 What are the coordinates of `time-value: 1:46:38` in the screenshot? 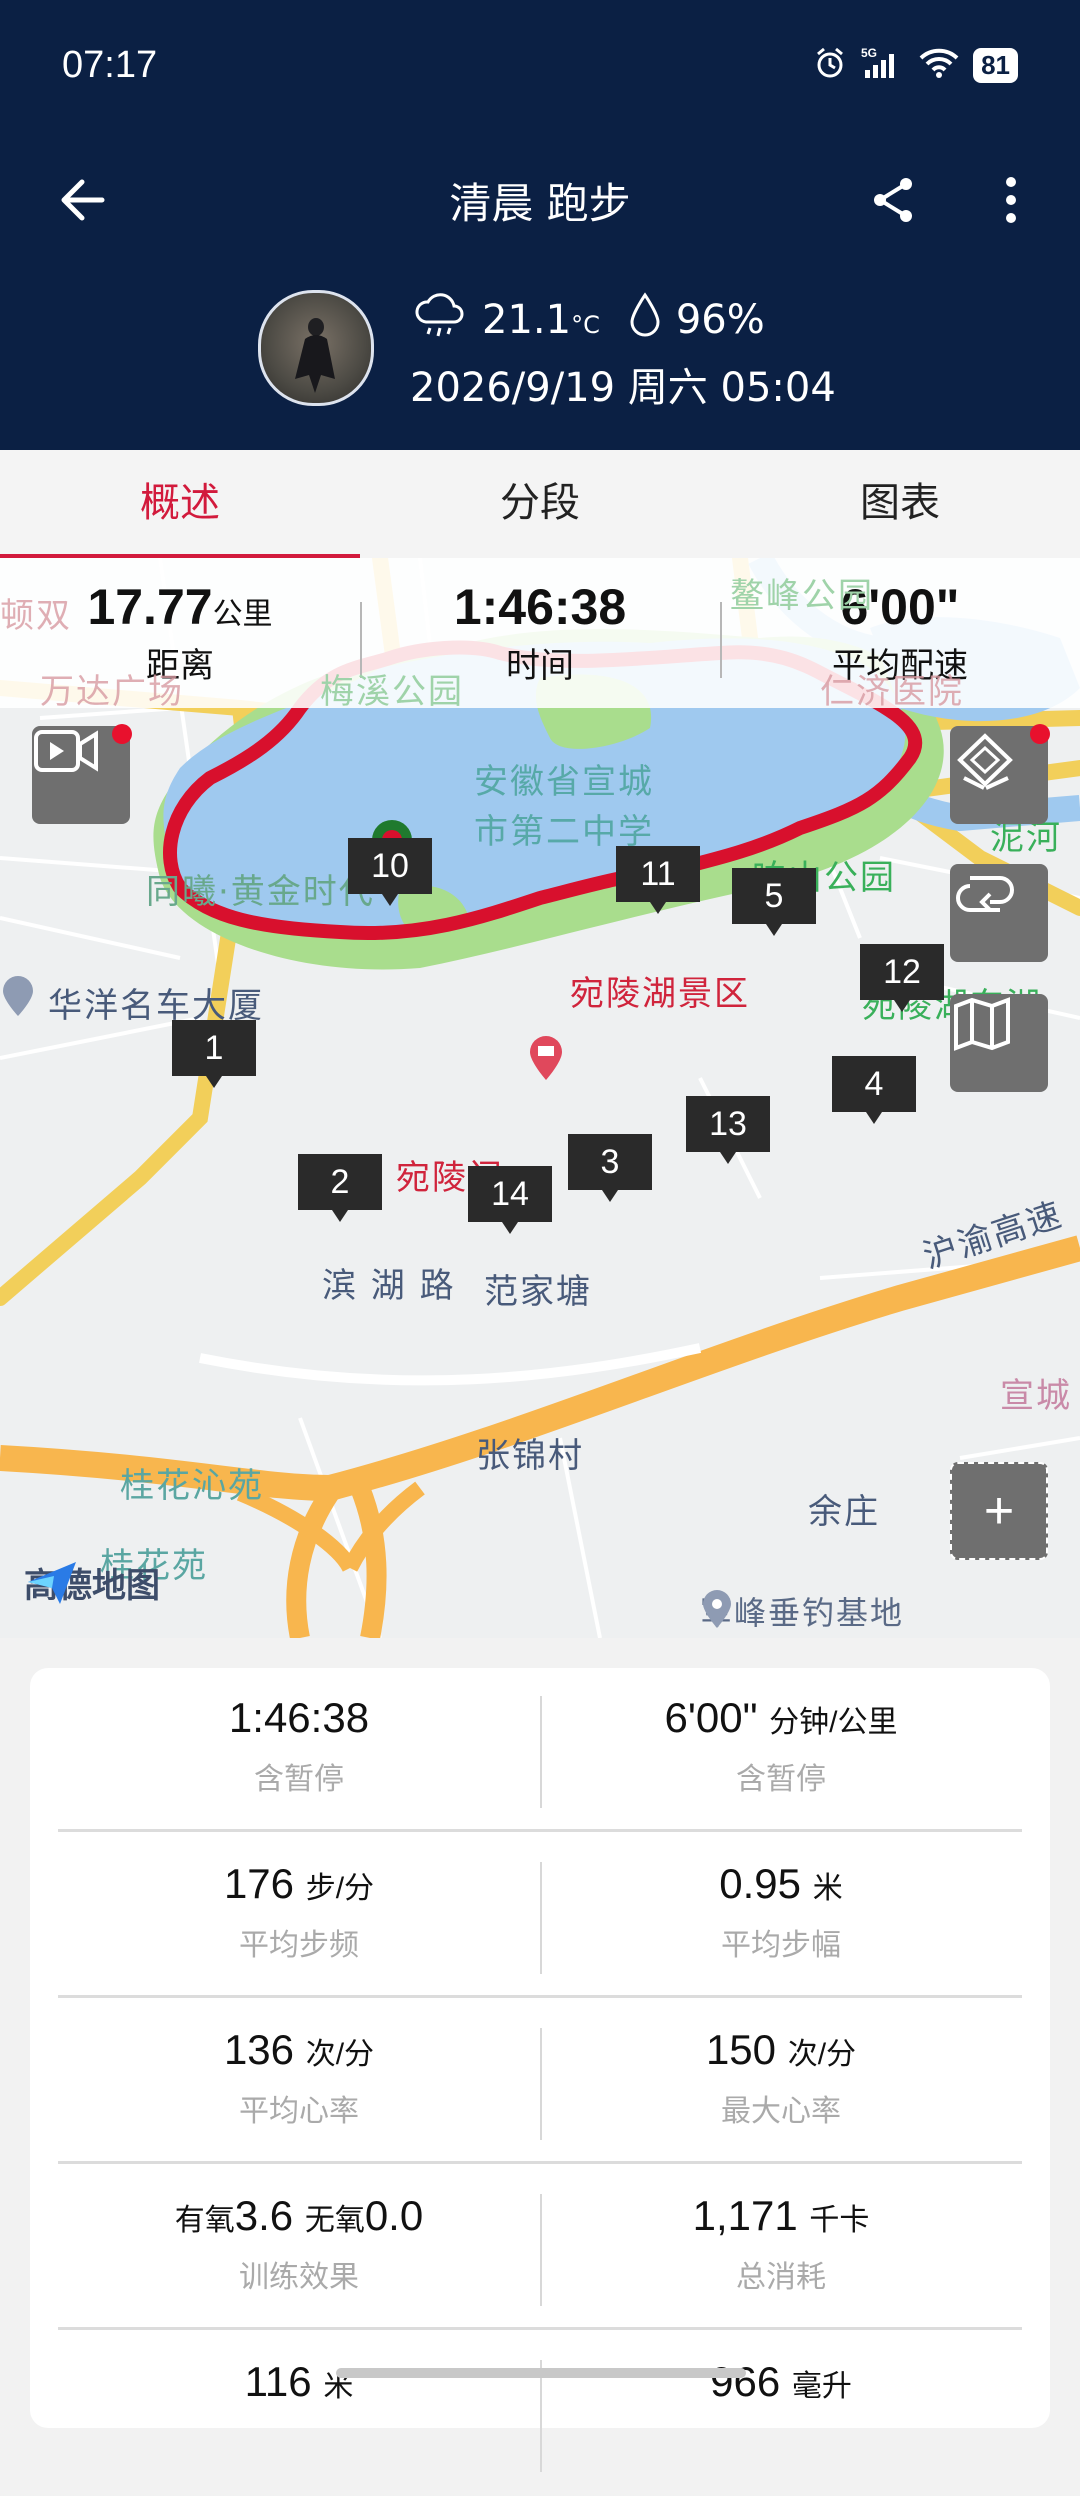 It's located at (540, 607).